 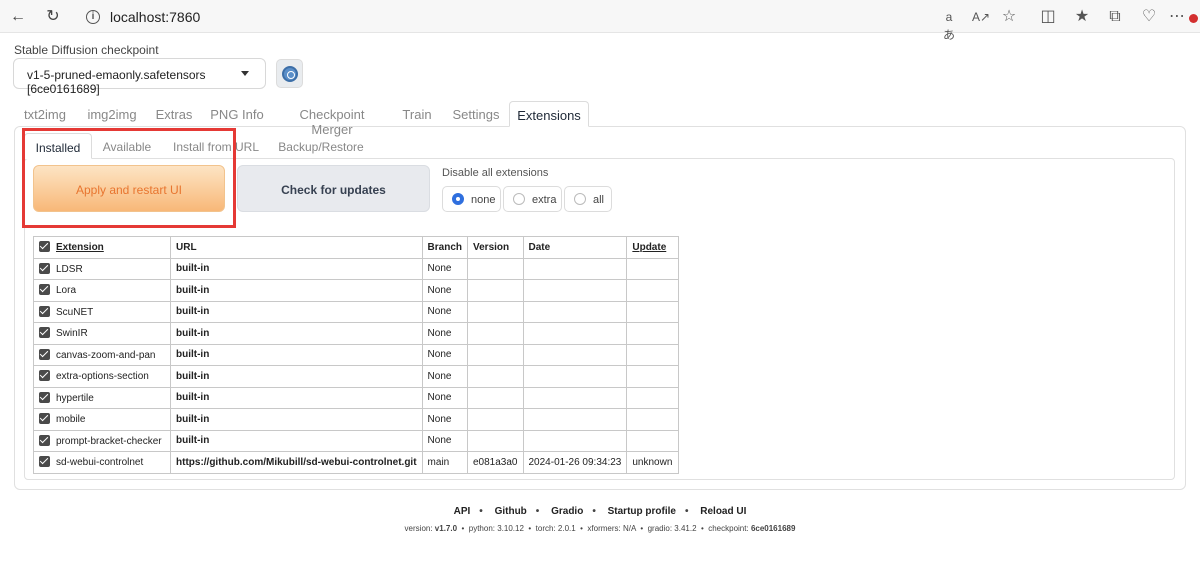 I want to click on tab-backup-restore: Backup/Restore, so click(x=321, y=146).